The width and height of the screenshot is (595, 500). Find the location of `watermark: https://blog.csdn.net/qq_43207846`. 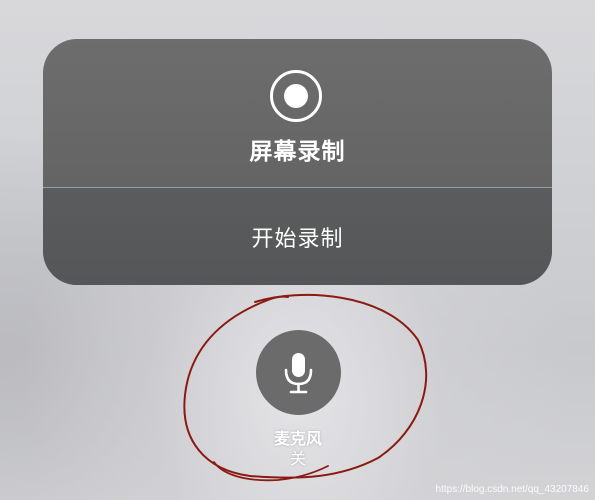

watermark: https://blog.csdn.net/qq_43207846 is located at coordinates (512, 489).